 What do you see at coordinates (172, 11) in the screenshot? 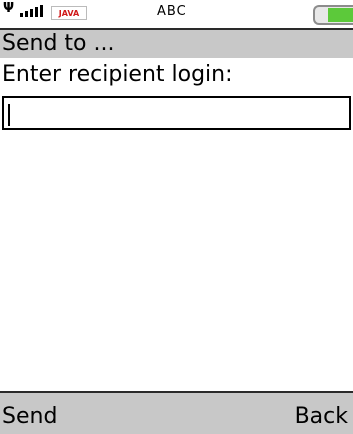
I see `input-mode-indicator: ABC` at bounding box center [172, 11].